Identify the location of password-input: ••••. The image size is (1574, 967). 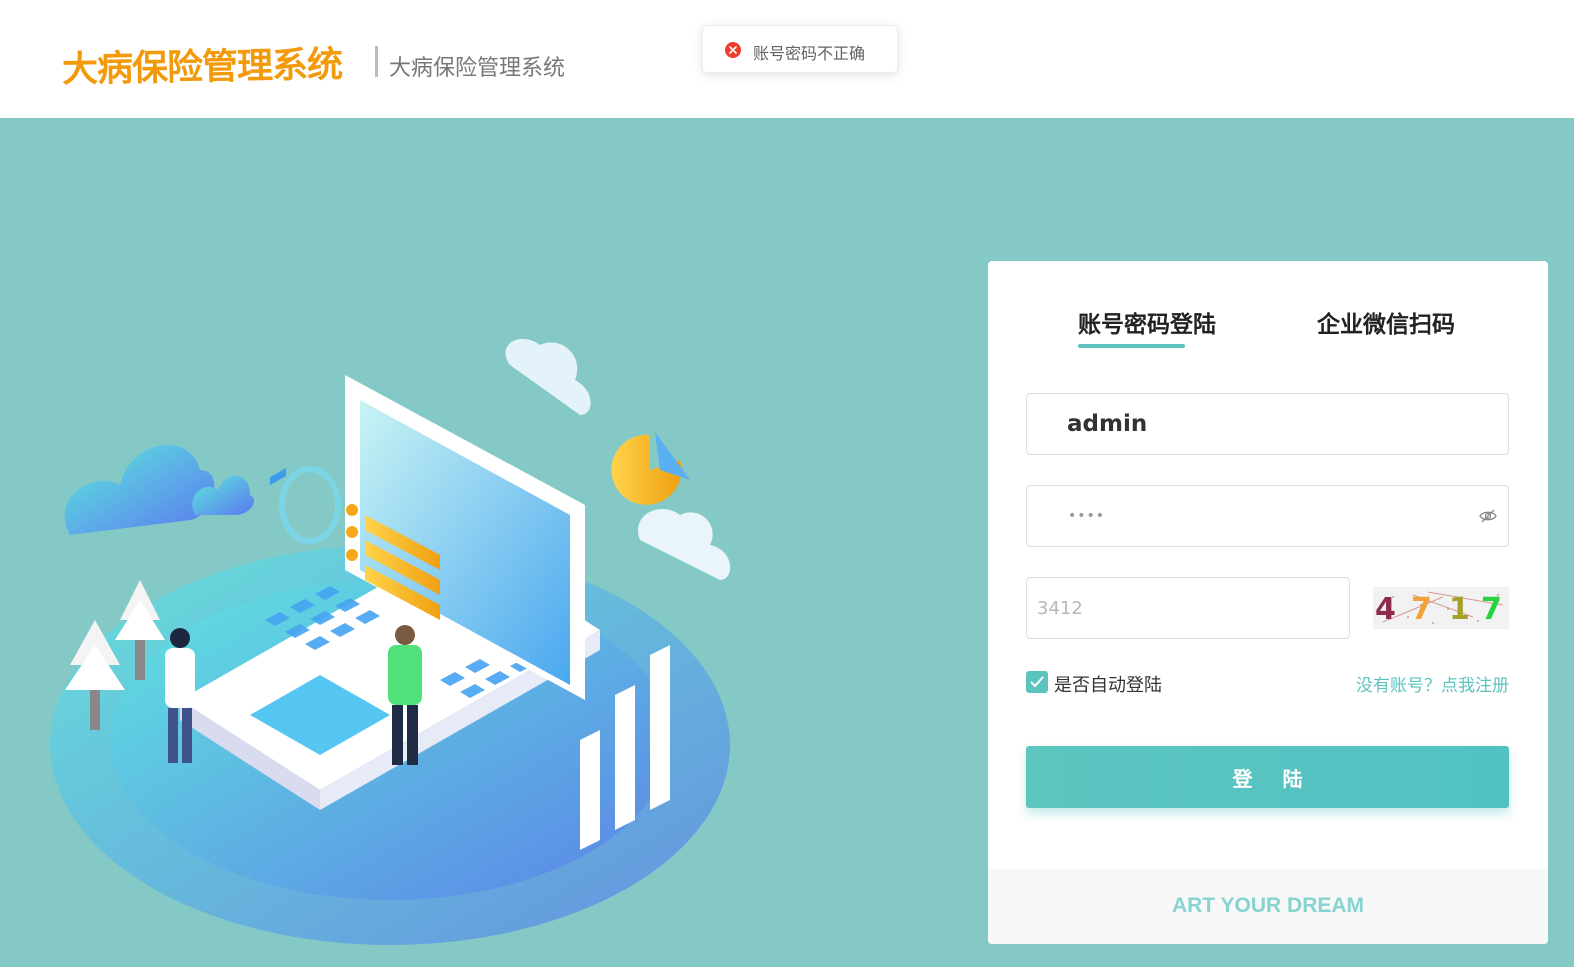
(1086, 516).